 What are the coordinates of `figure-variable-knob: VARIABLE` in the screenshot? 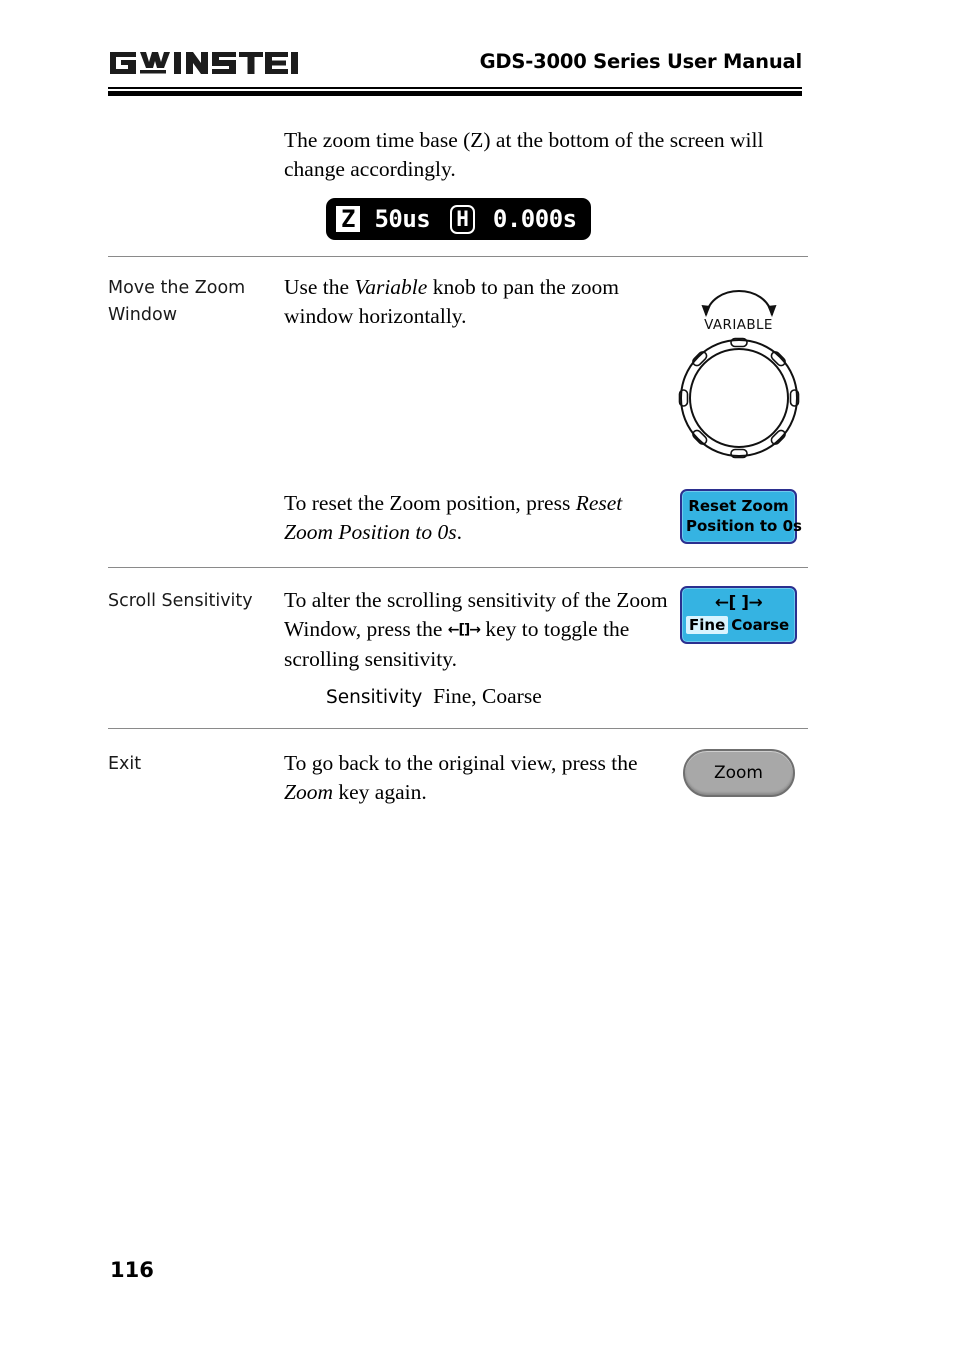 It's located at (738, 366).